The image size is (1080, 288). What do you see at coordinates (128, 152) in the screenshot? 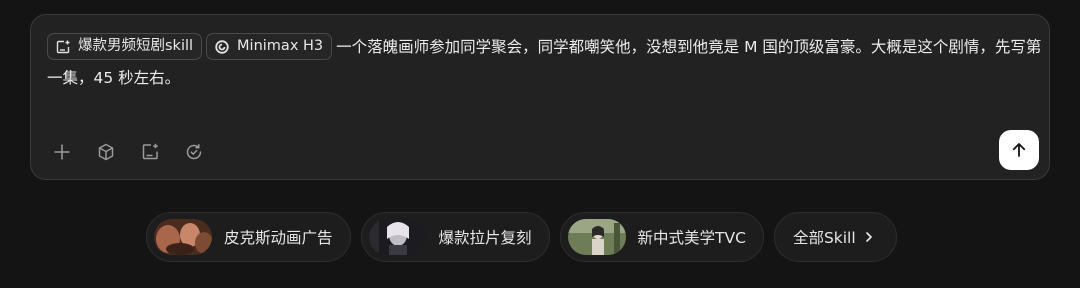
I see `composer-toolbar` at bounding box center [128, 152].